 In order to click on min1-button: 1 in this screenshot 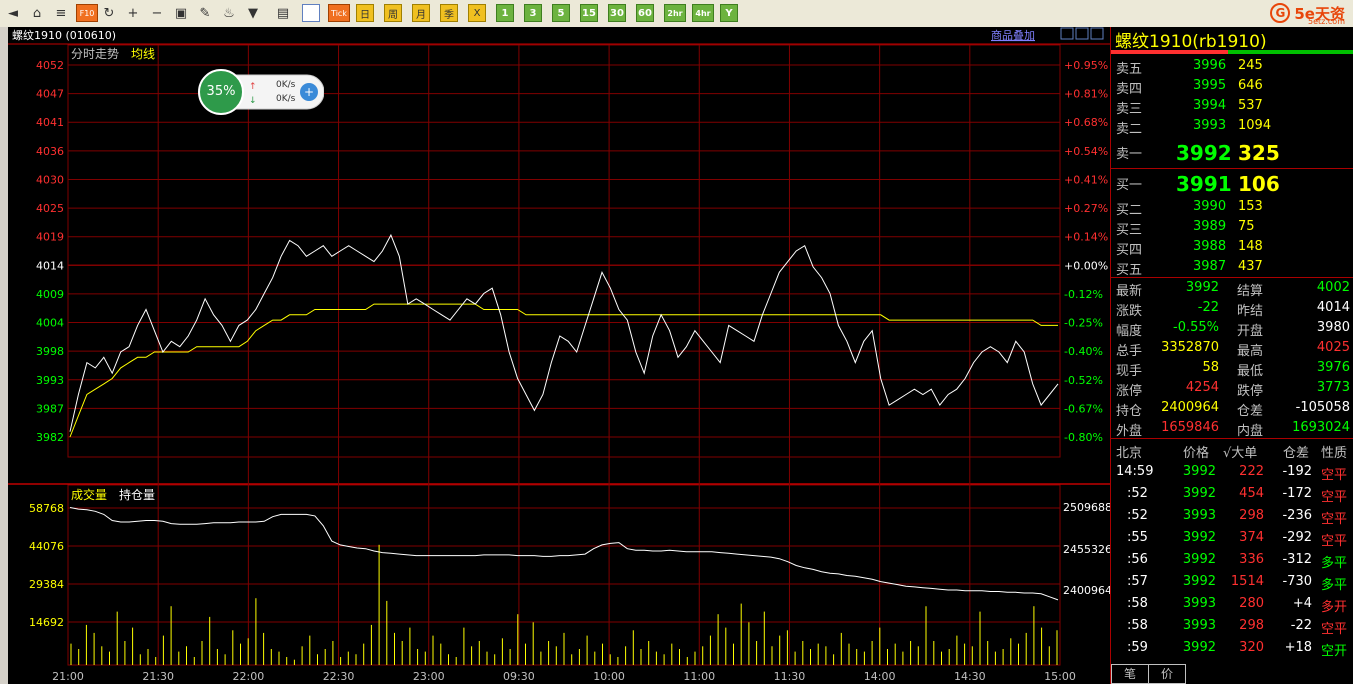, I will do `click(505, 13)`.